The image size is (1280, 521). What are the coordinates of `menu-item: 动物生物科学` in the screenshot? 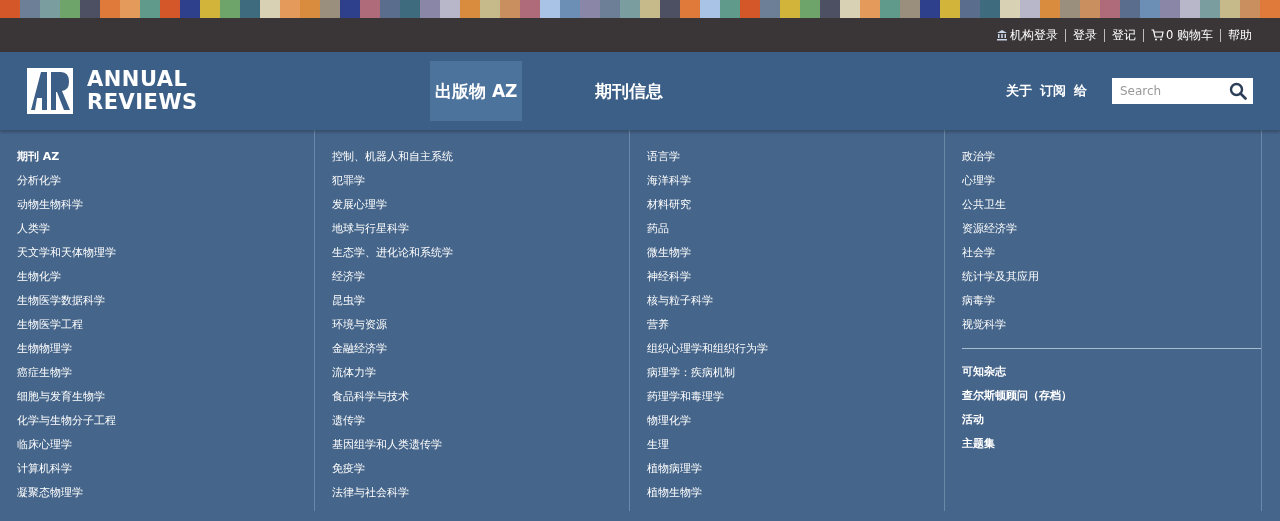 It's located at (165, 210).